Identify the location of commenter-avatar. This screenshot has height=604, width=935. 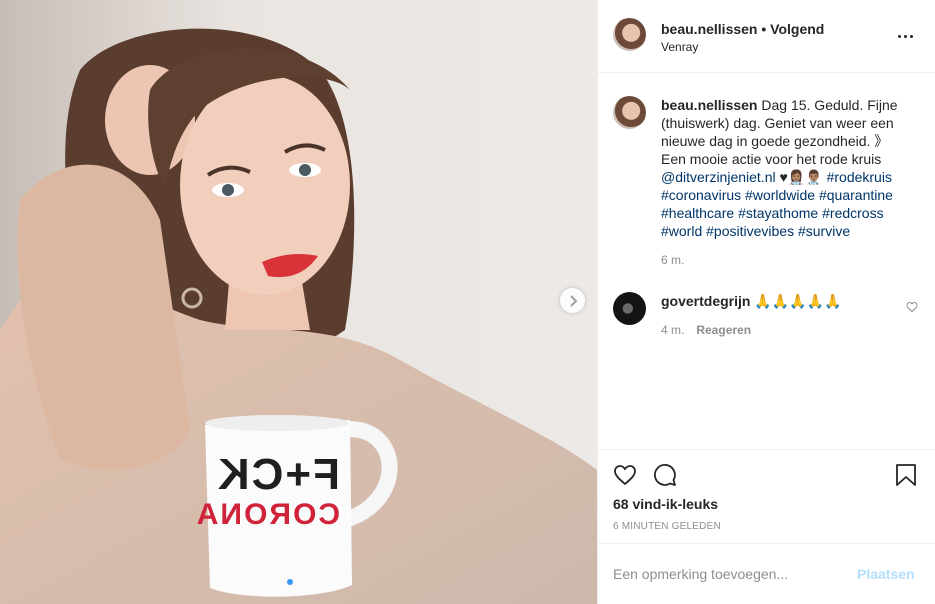
(629, 308).